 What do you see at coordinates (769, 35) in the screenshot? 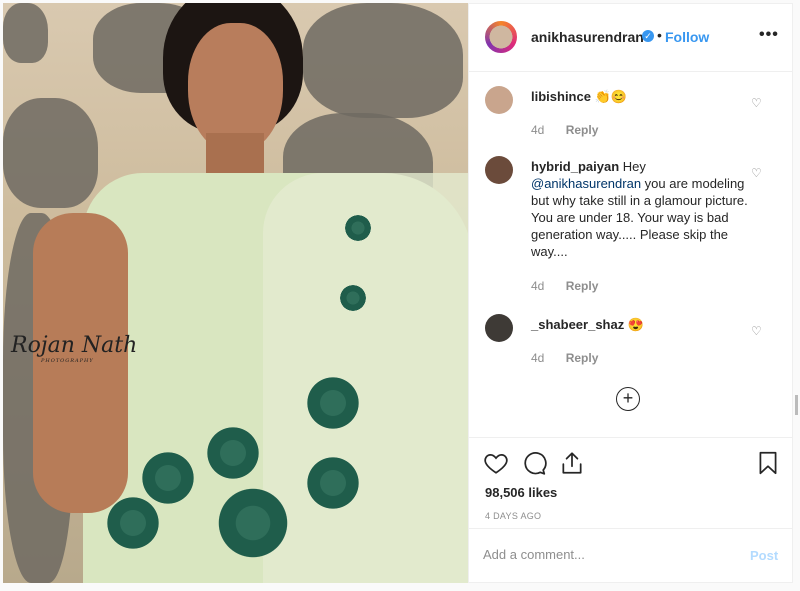
I see `more-options-icon: •••` at bounding box center [769, 35].